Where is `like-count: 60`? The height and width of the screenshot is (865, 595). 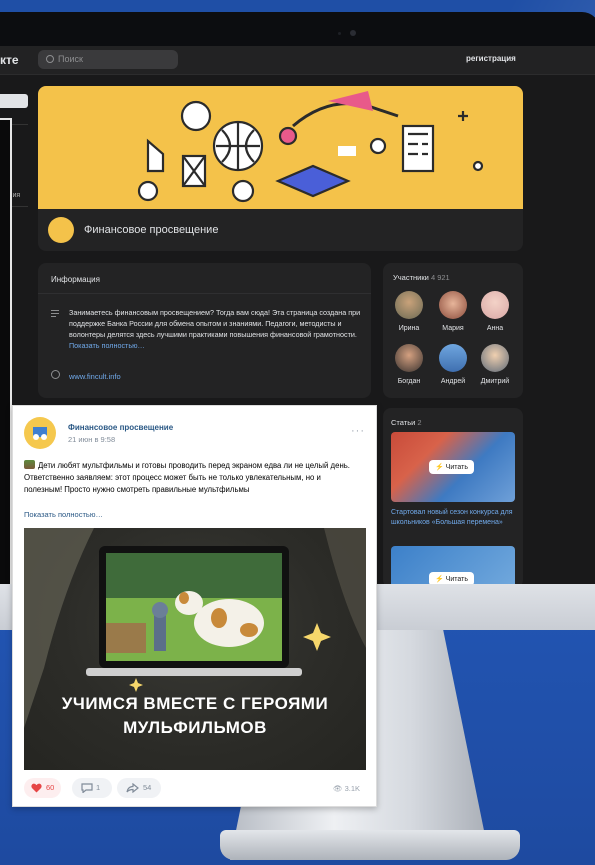
like-count: 60 is located at coordinates (50, 787).